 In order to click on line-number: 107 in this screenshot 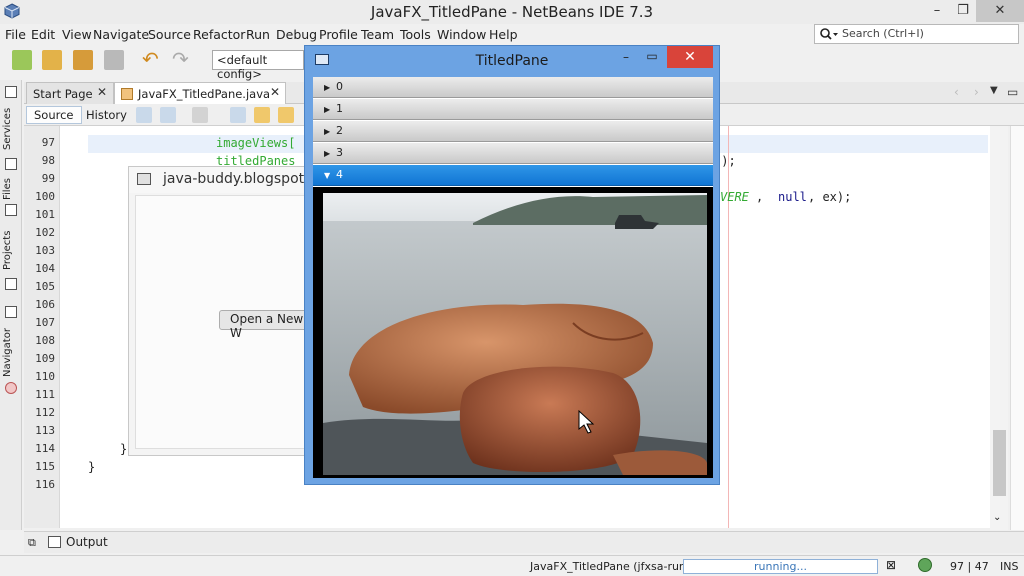, I will do `click(45, 322)`.